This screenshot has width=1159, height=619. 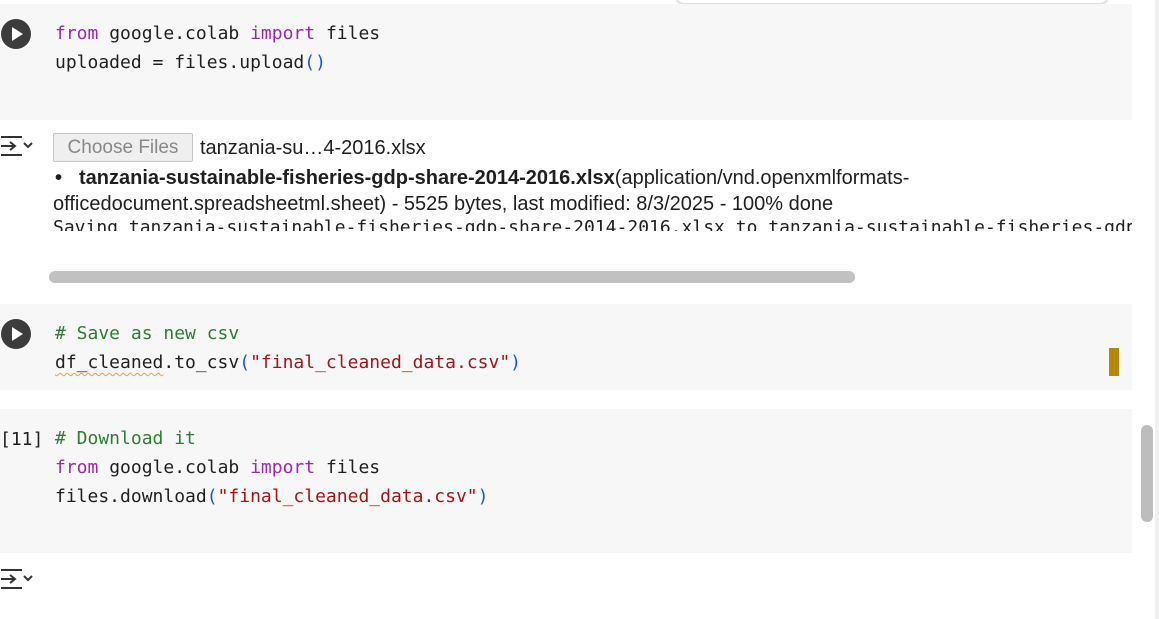 What do you see at coordinates (123, 147) in the screenshot?
I see `choose-files-button: Choose Files` at bounding box center [123, 147].